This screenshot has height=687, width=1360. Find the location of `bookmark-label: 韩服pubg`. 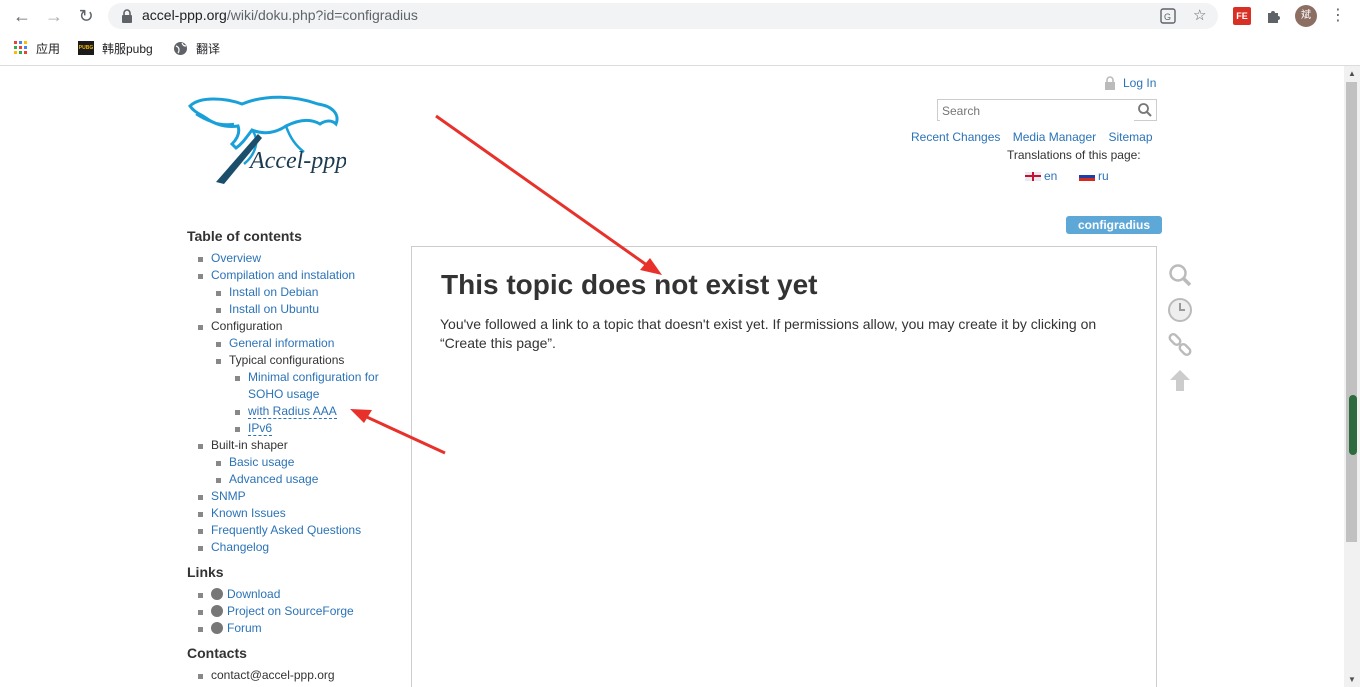

bookmark-label: 韩服pubg is located at coordinates (127, 48).